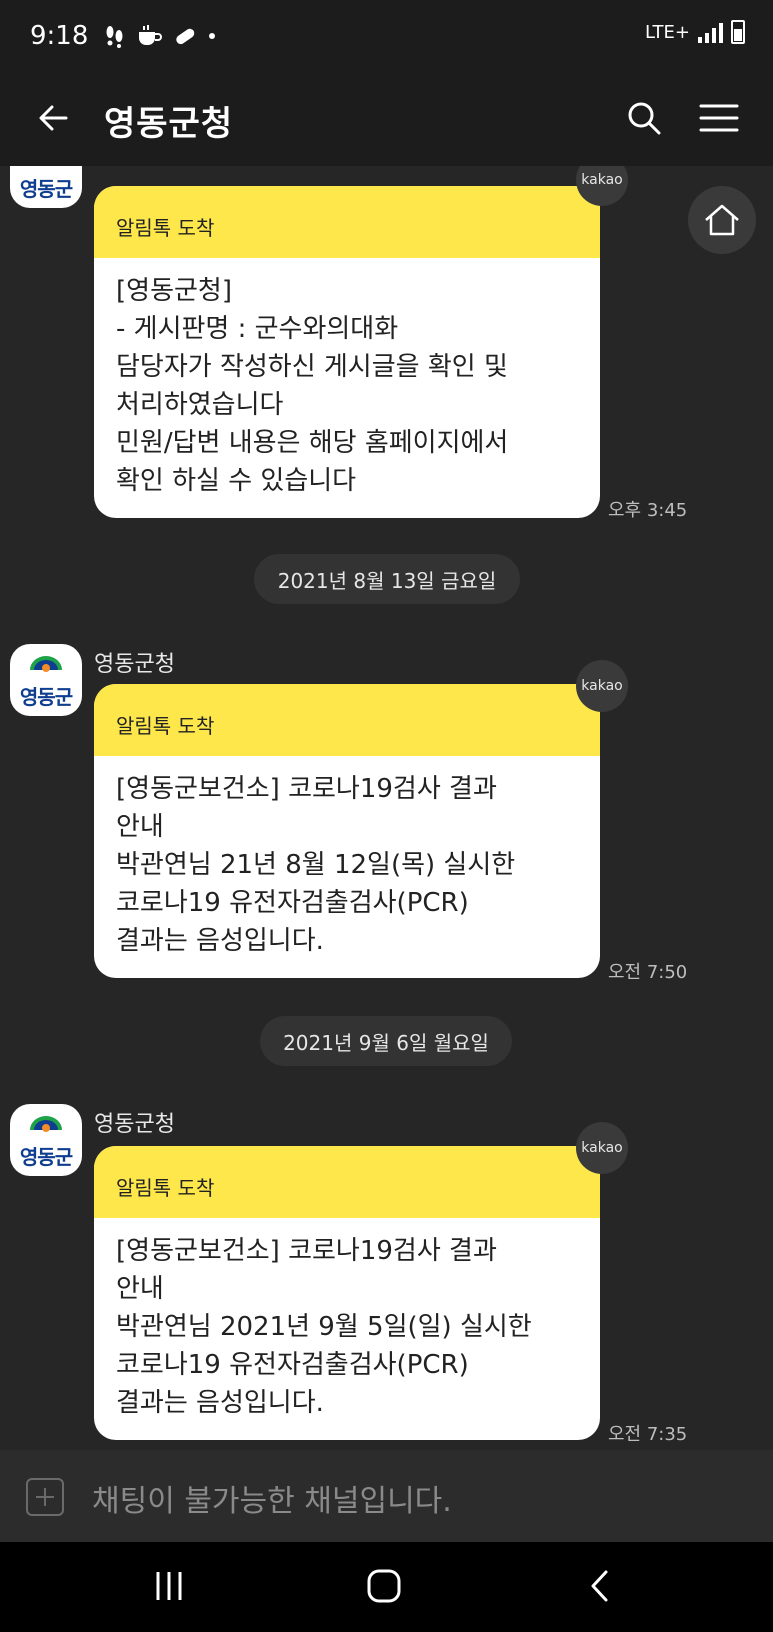 This screenshot has height=1632, width=773. Describe the element at coordinates (169, 124) in the screenshot. I see `channel-title: 영동군청` at that location.